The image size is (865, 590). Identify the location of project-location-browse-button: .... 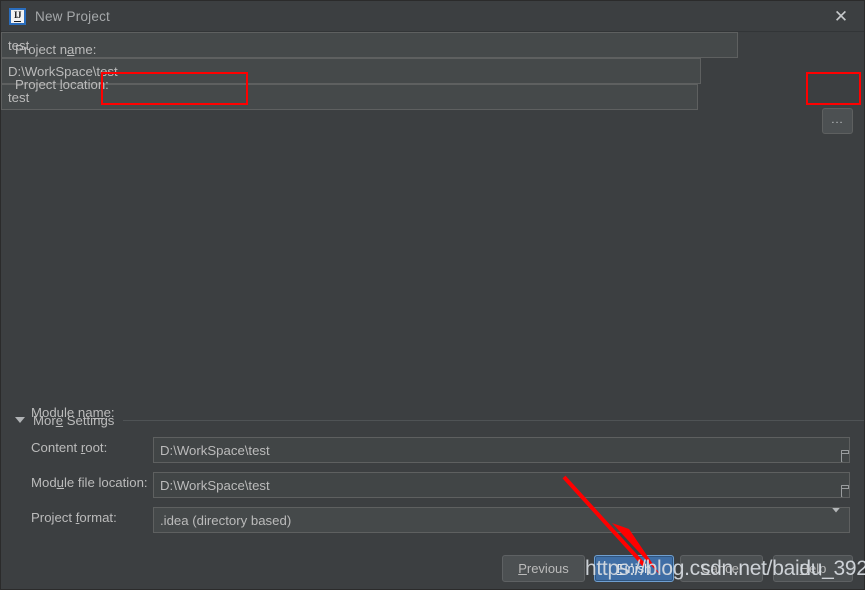
(837, 121).